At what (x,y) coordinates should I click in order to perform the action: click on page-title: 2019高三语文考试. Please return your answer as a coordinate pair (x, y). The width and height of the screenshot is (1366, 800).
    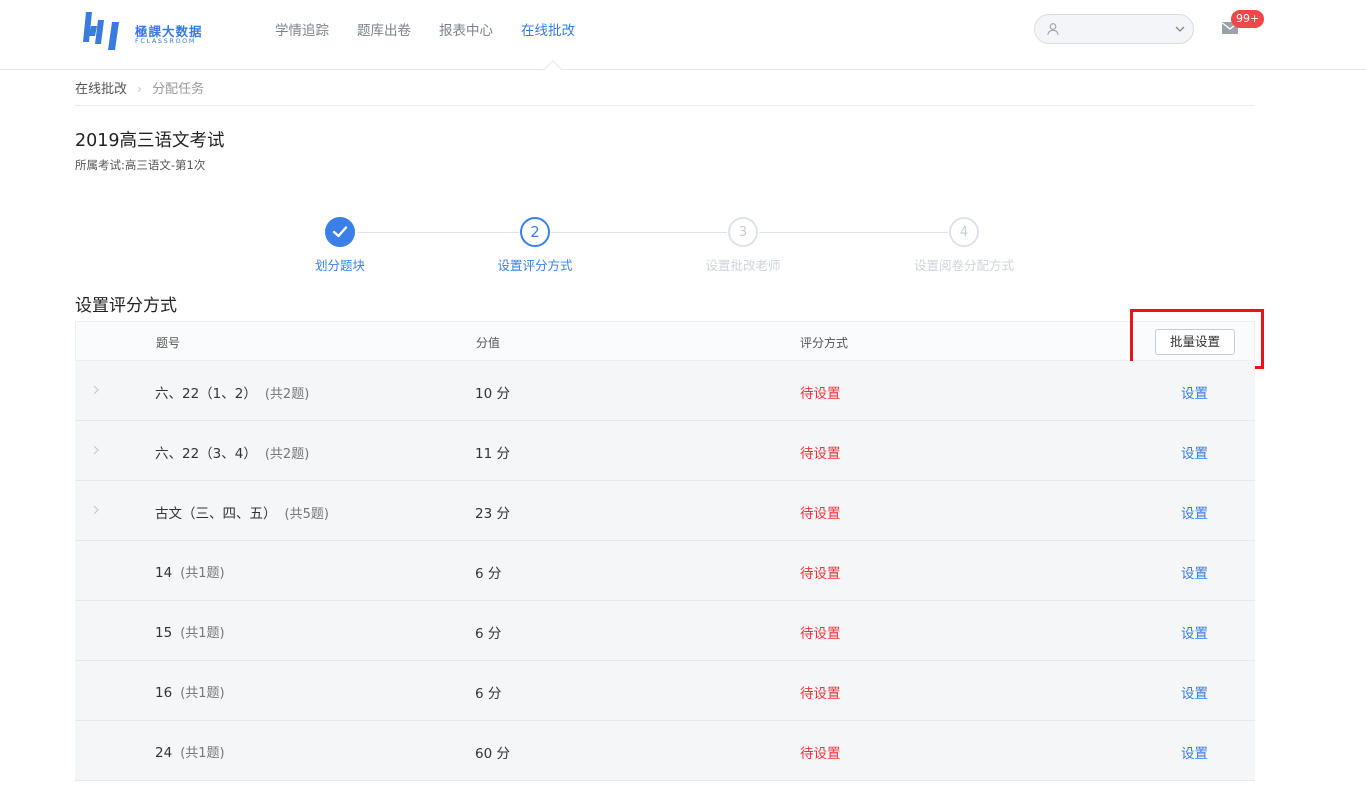
    Looking at the image, I should click on (150, 141).